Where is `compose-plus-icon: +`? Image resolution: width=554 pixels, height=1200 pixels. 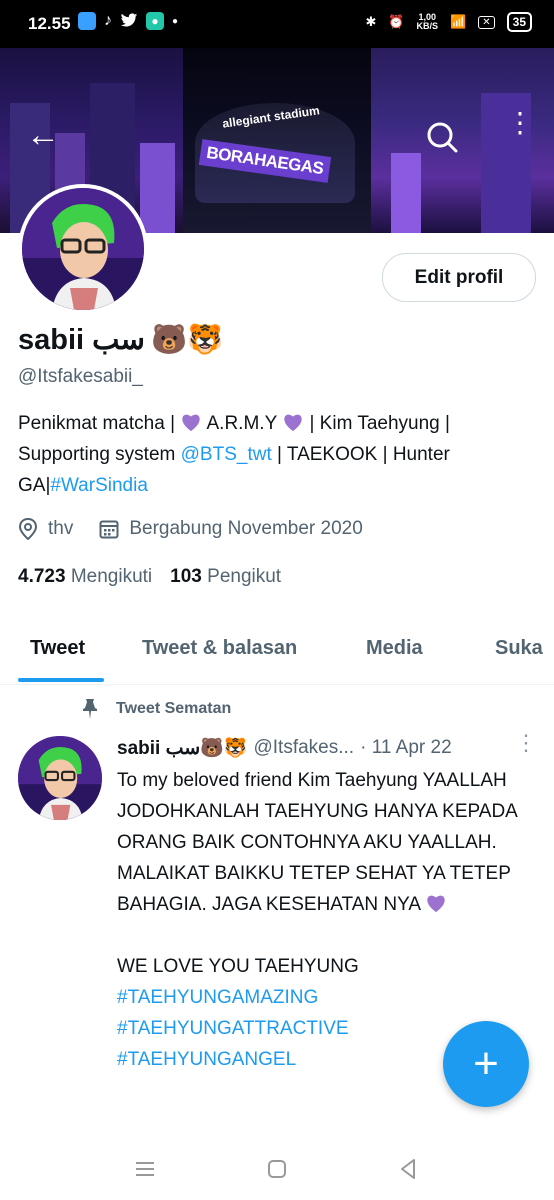 compose-plus-icon: + is located at coordinates (486, 1064).